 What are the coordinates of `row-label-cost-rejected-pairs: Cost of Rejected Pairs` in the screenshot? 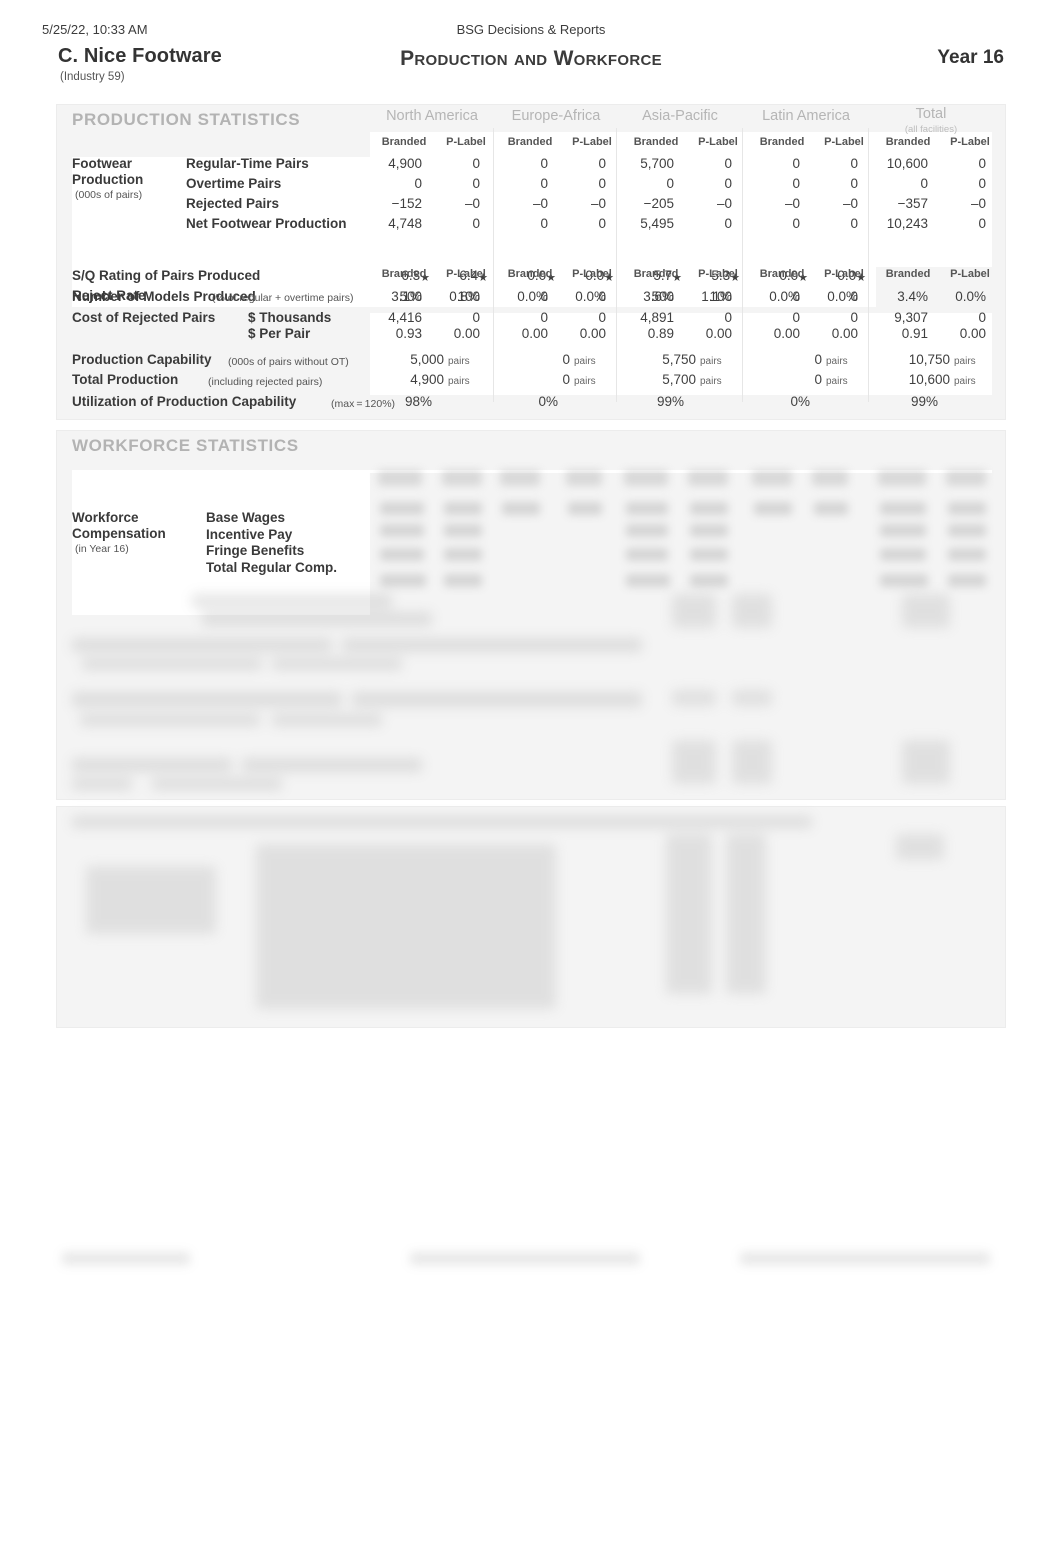 It's located at (144, 317).